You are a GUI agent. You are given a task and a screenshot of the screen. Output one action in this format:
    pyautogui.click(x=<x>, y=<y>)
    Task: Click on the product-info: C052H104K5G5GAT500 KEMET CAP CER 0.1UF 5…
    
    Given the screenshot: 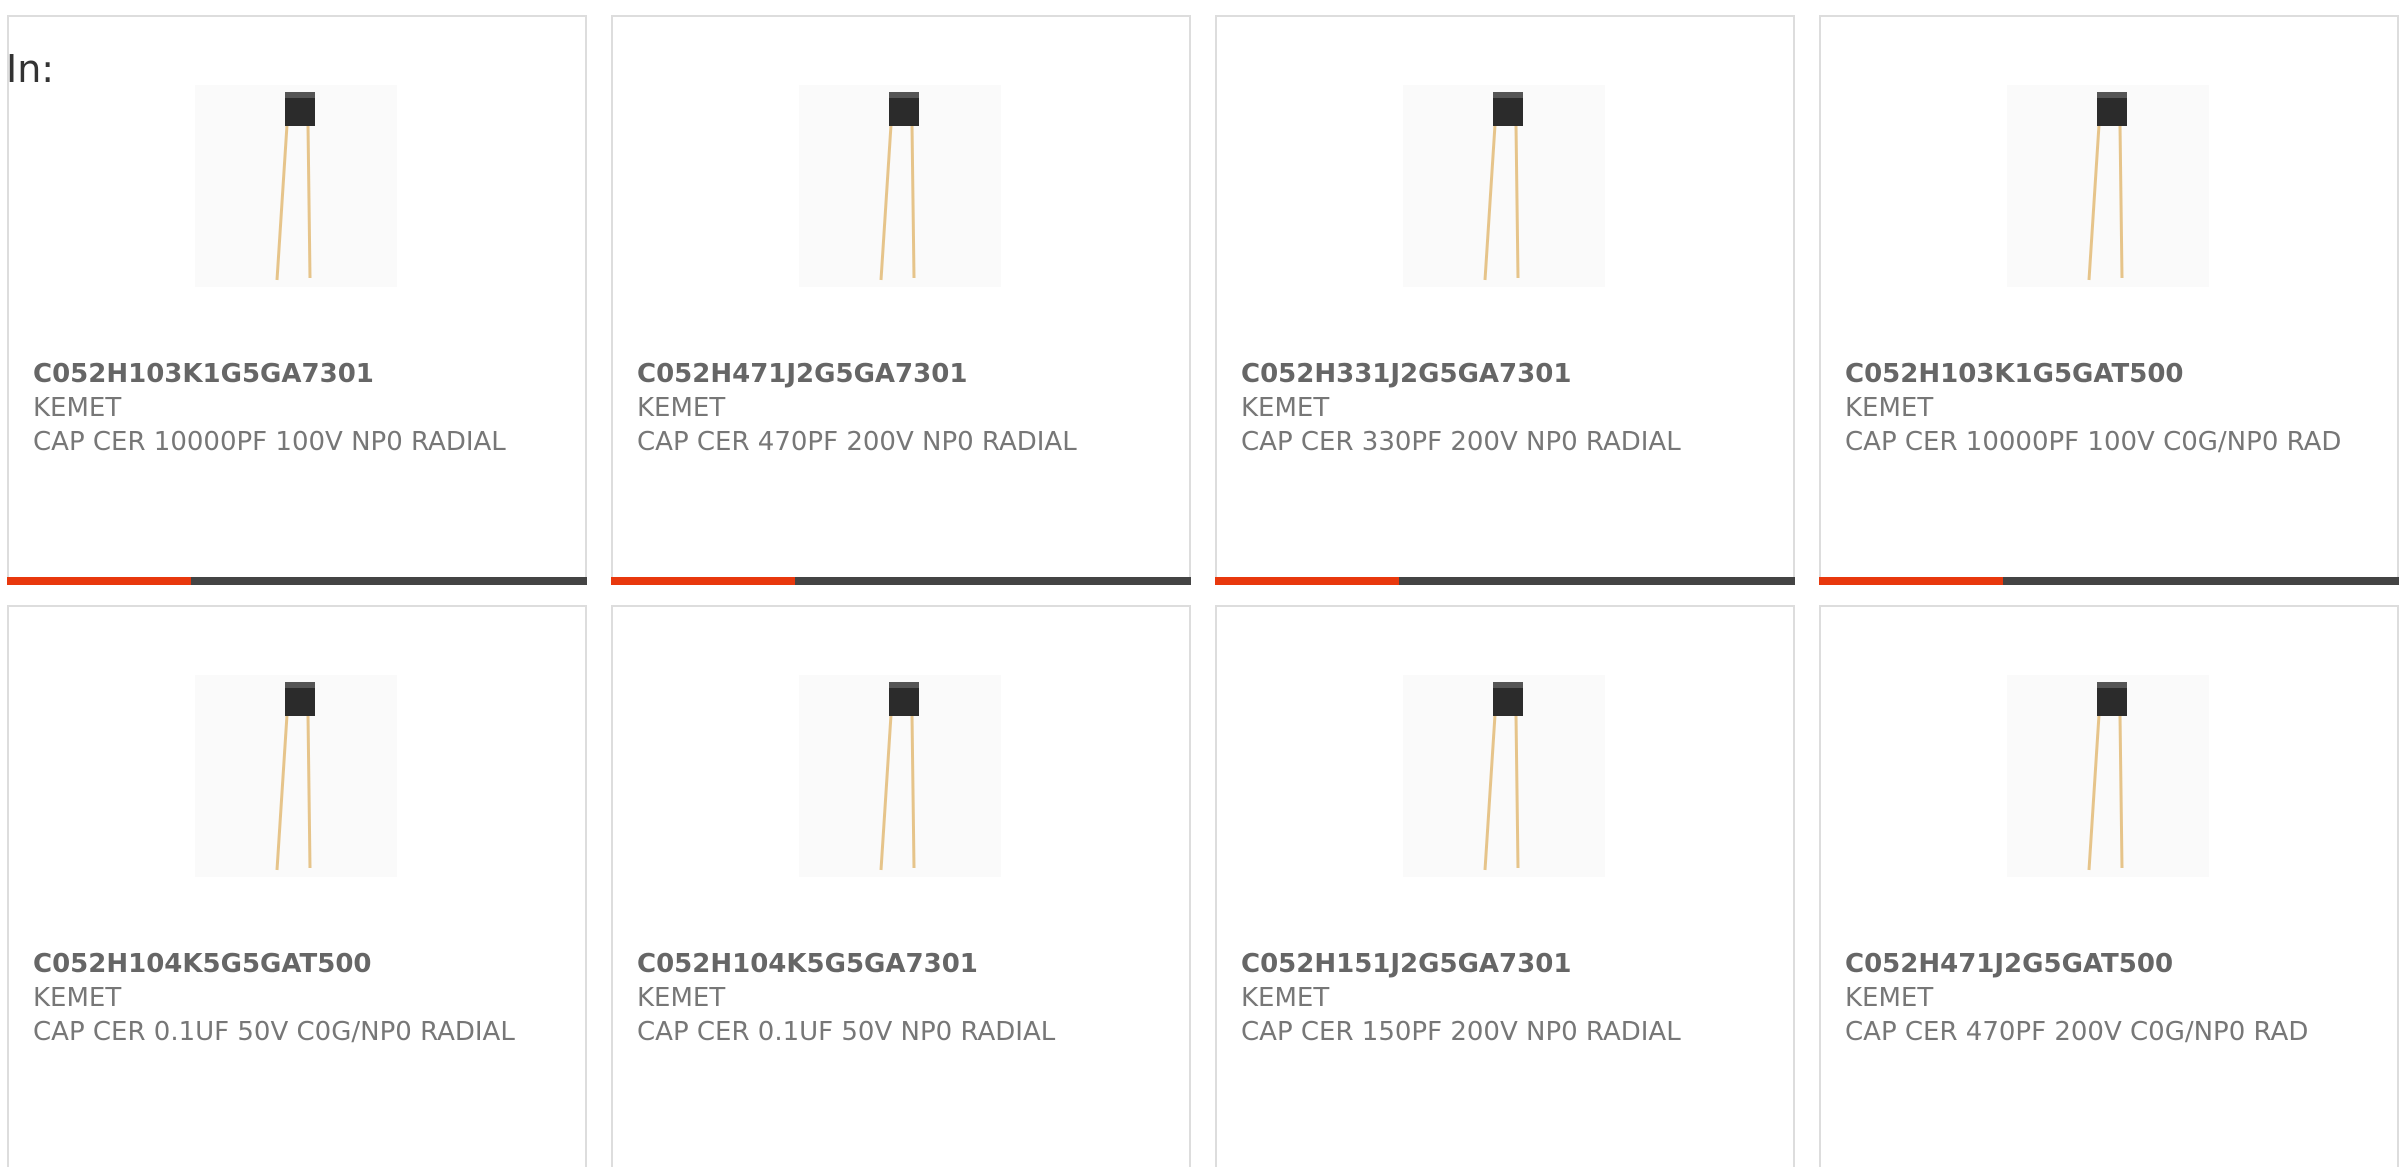 What is the action you would take?
    pyautogui.click(x=299, y=998)
    